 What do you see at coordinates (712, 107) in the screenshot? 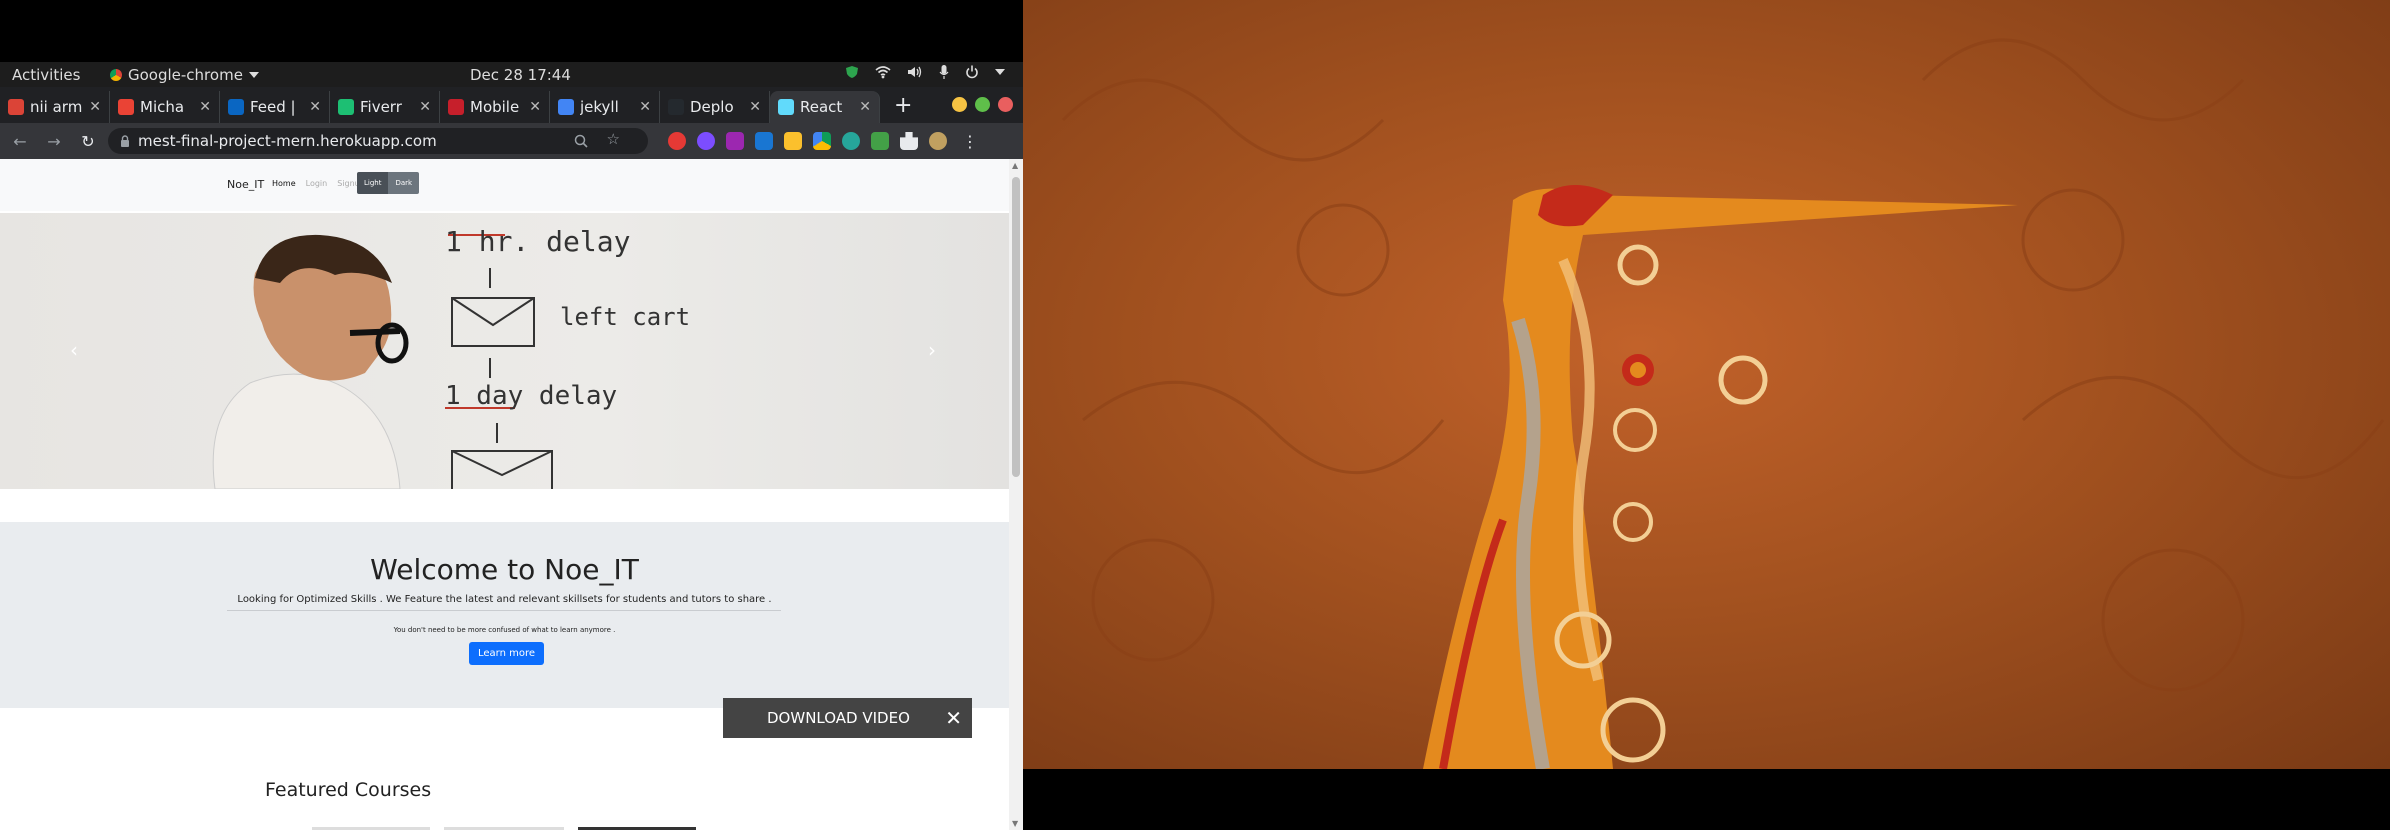
I see `tab-label: Deplo` at bounding box center [712, 107].